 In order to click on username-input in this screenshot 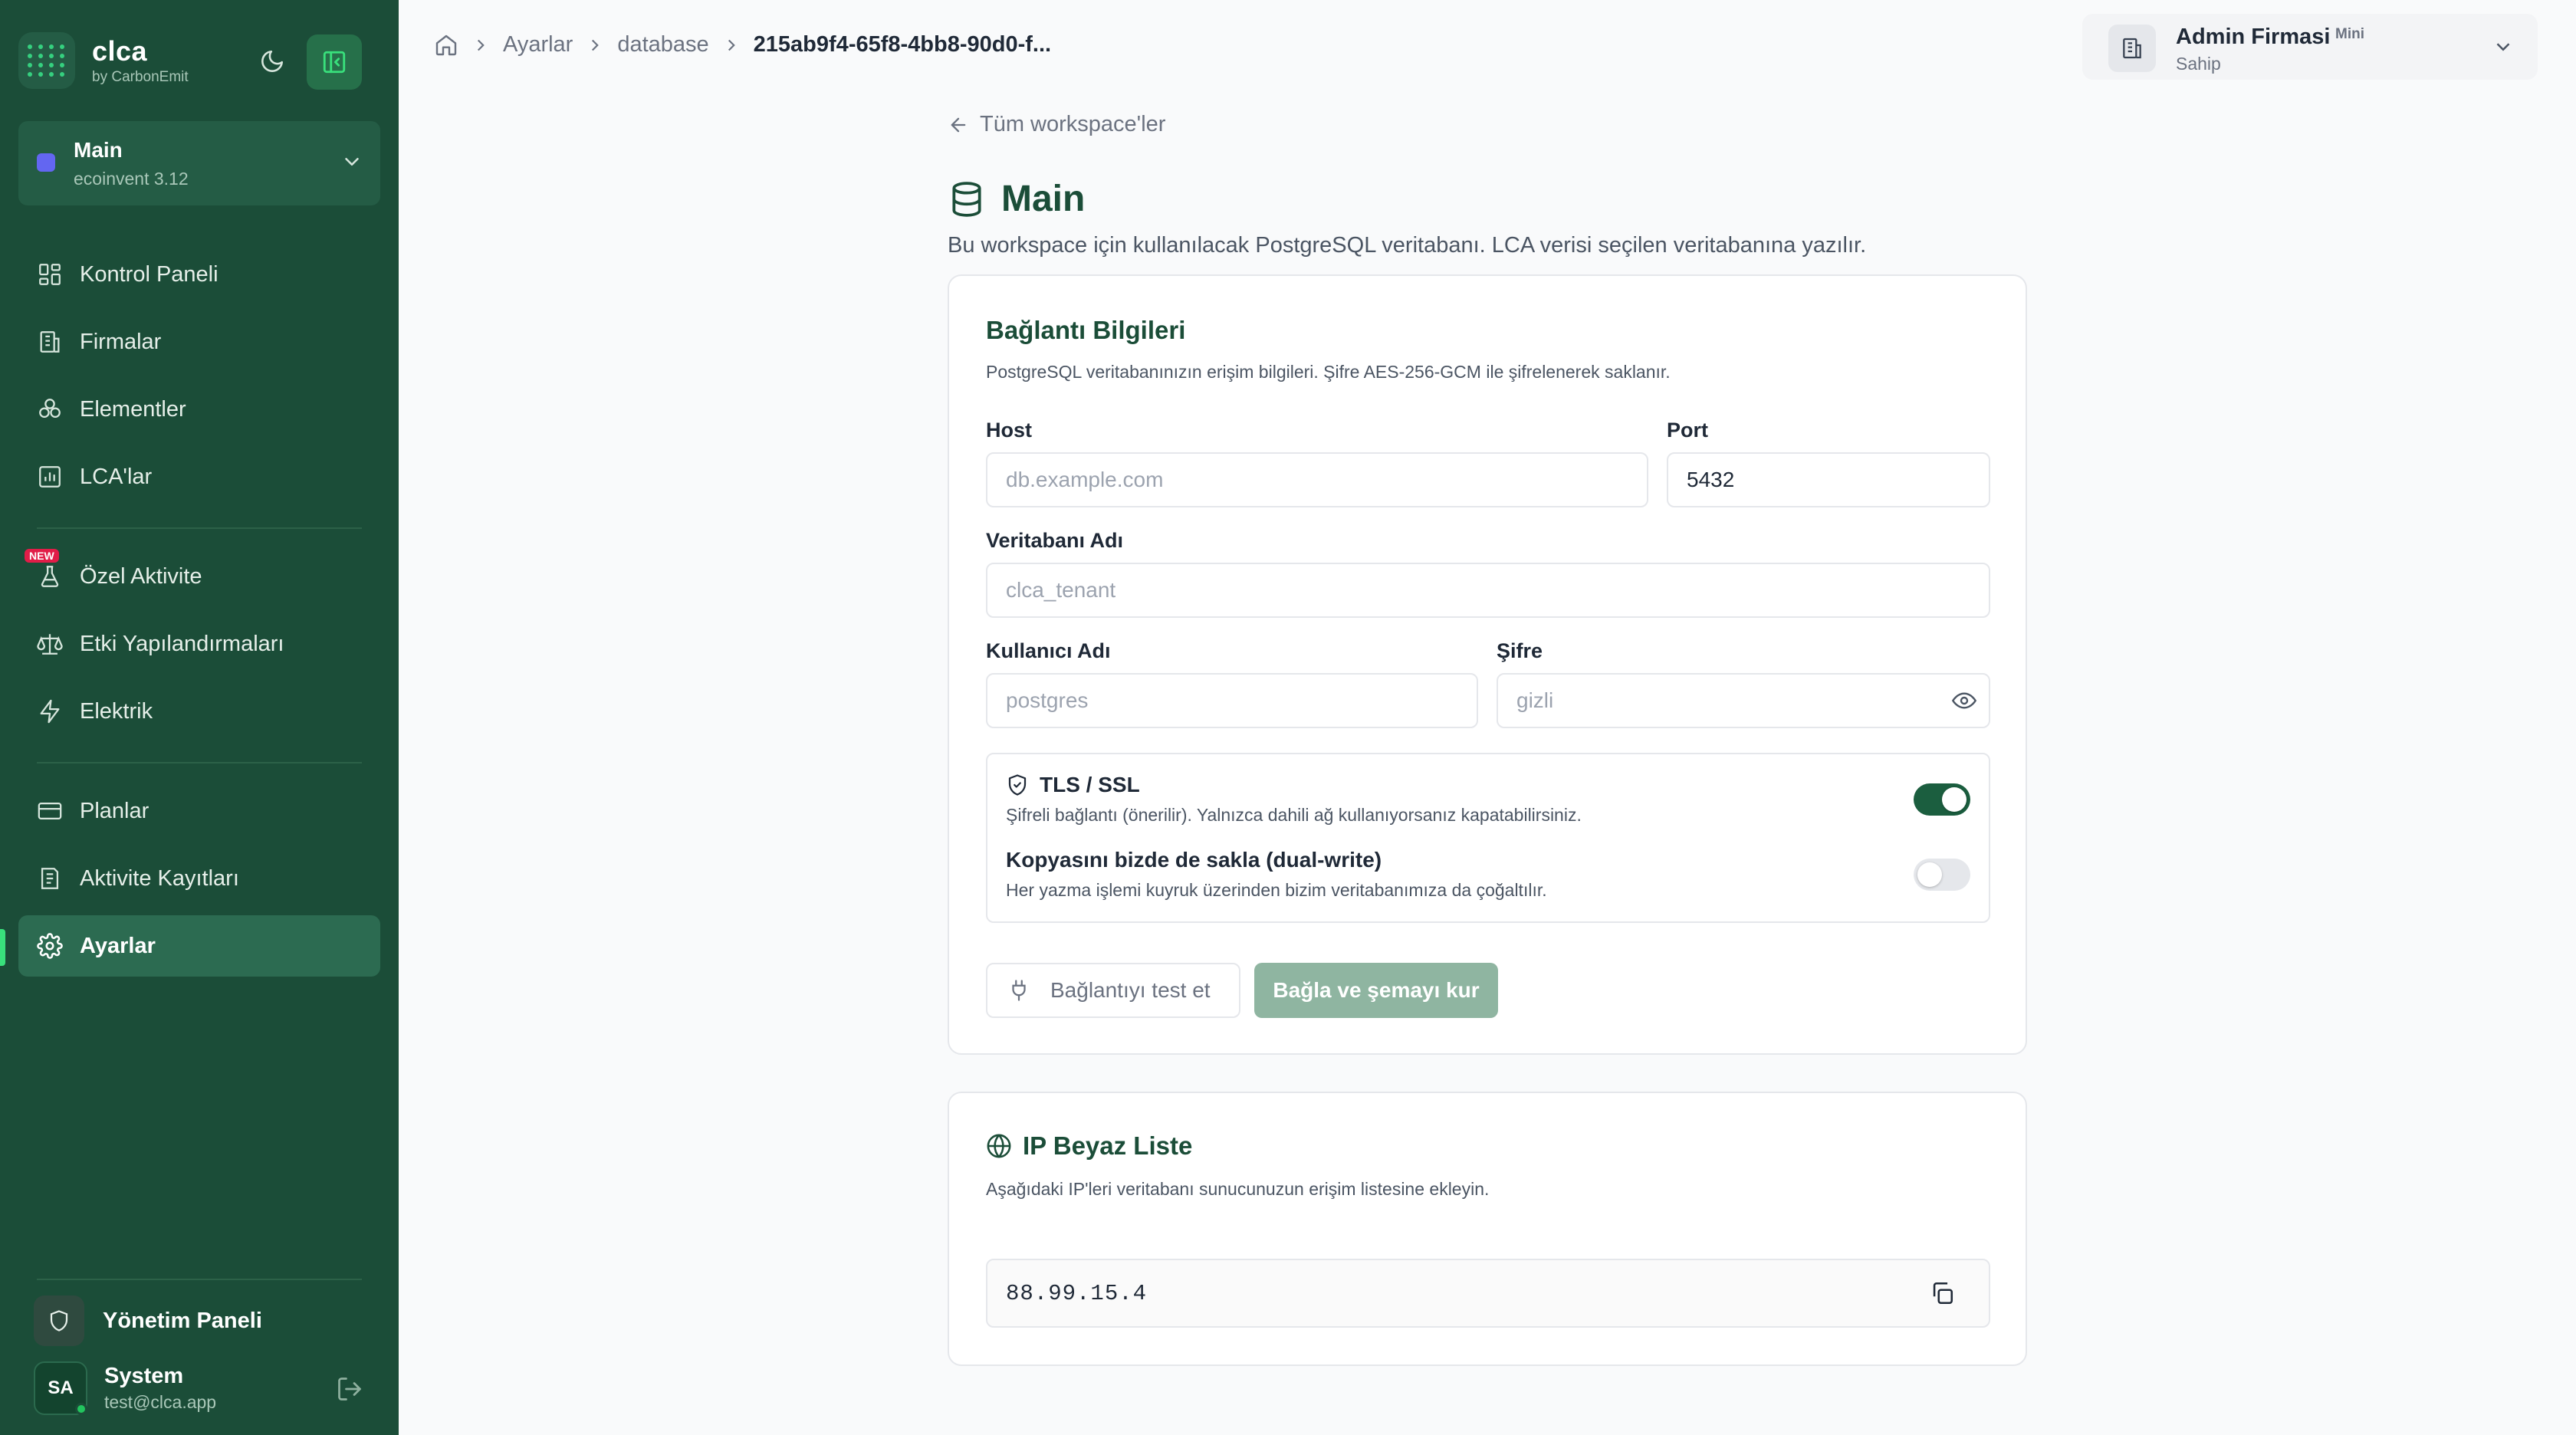, I will do `click(1232, 700)`.